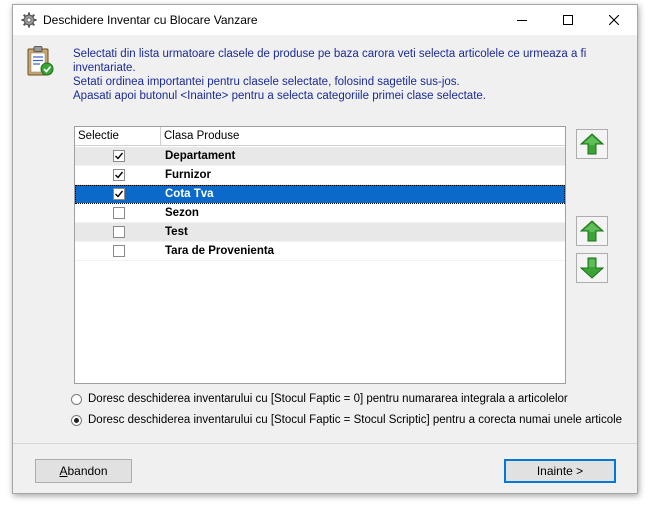 This screenshot has width=656, height=515. Describe the element at coordinates (118, 136) in the screenshot. I see `column-header-selection: Selectie` at that location.